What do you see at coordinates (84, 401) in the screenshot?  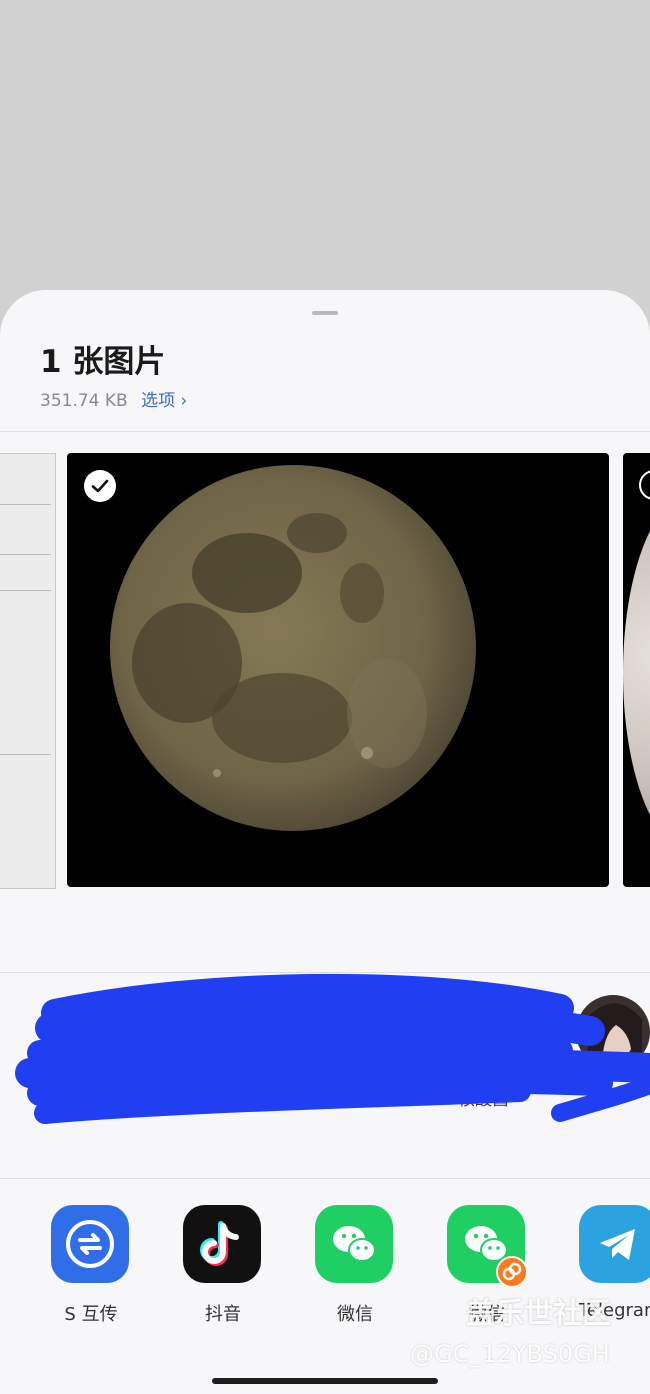 I see `file-size: 351.74 KB` at bounding box center [84, 401].